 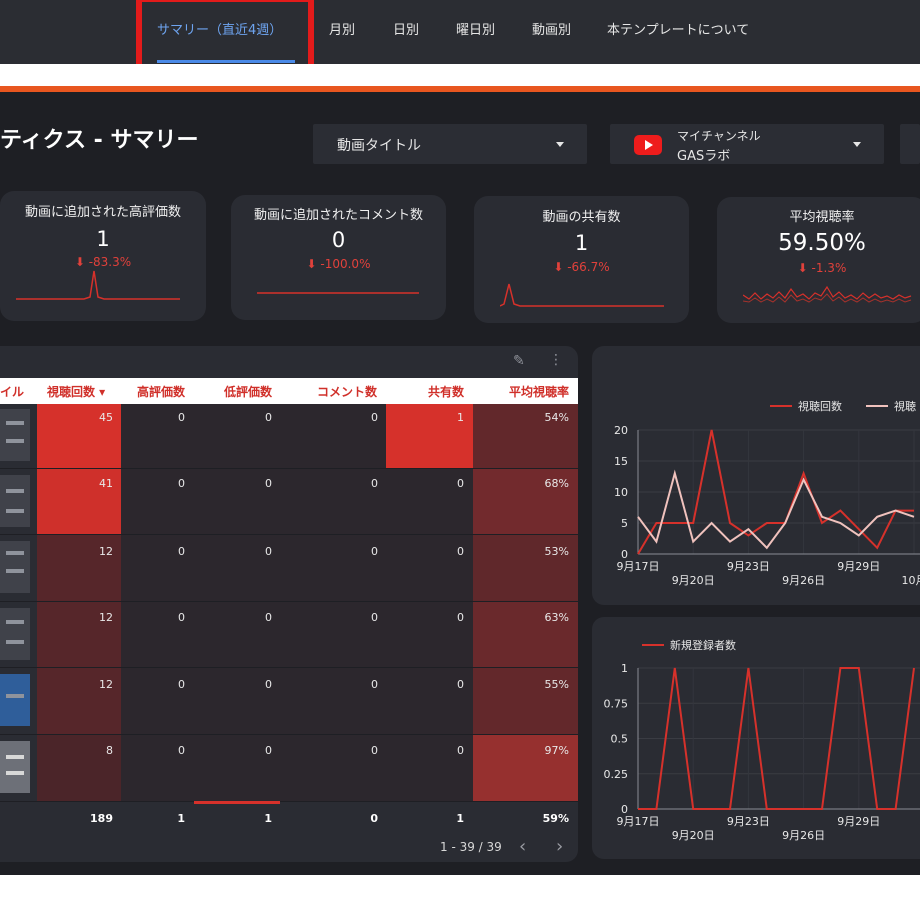 I want to click on column-header-comments: コメント数, so click(x=347, y=391).